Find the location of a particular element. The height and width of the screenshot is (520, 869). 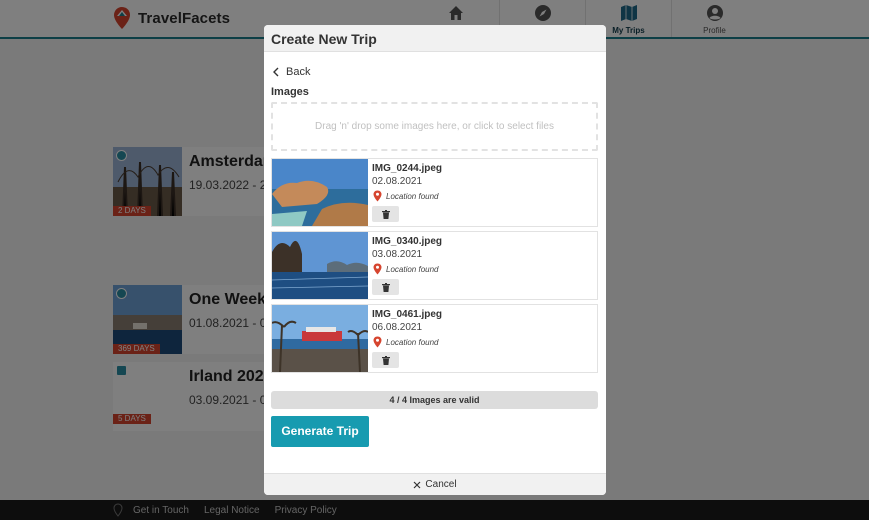

image-date: 03.08.2021 is located at coordinates (397, 254).